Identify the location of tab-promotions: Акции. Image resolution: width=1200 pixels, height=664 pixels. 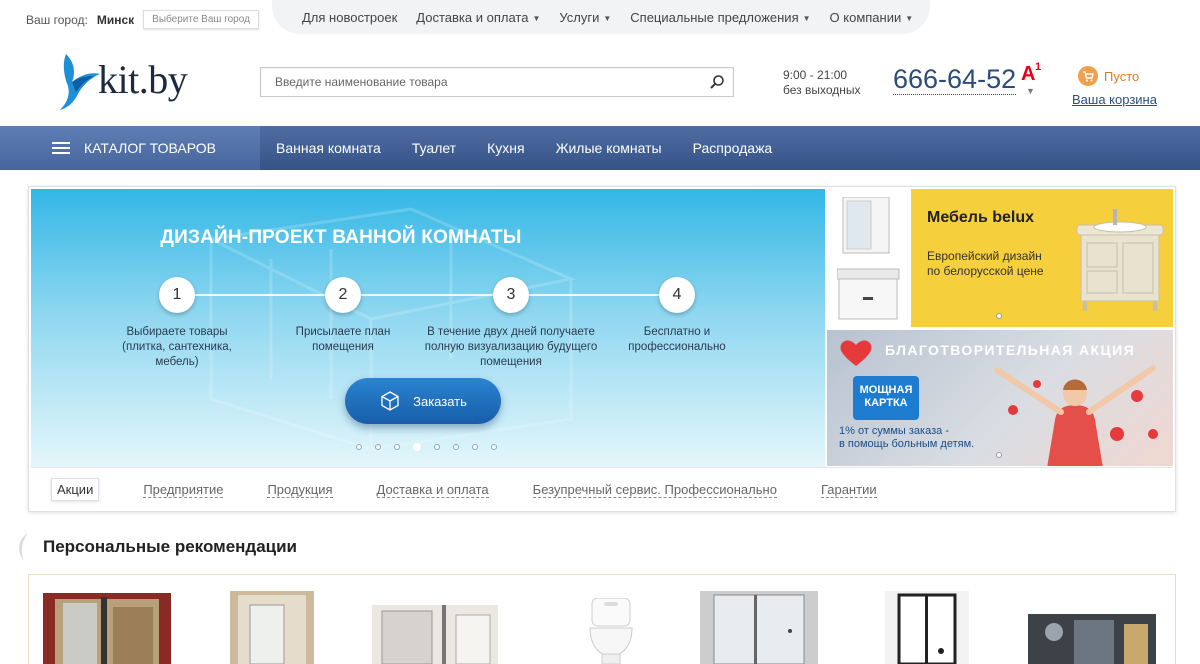
(75, 489).